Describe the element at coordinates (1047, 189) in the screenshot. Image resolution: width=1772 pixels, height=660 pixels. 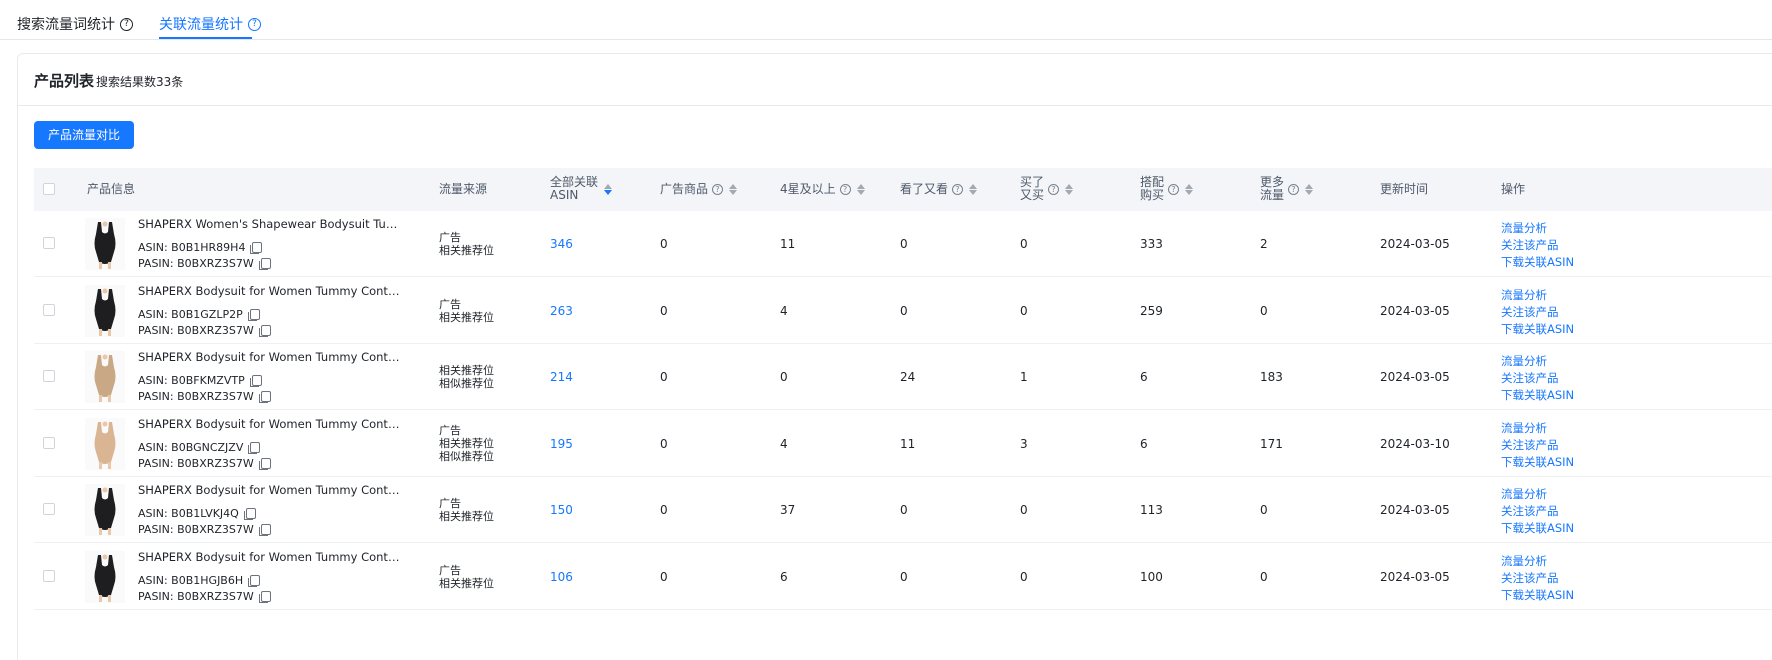
I see `col-bought-also: 买了 又买 ?` at that location.